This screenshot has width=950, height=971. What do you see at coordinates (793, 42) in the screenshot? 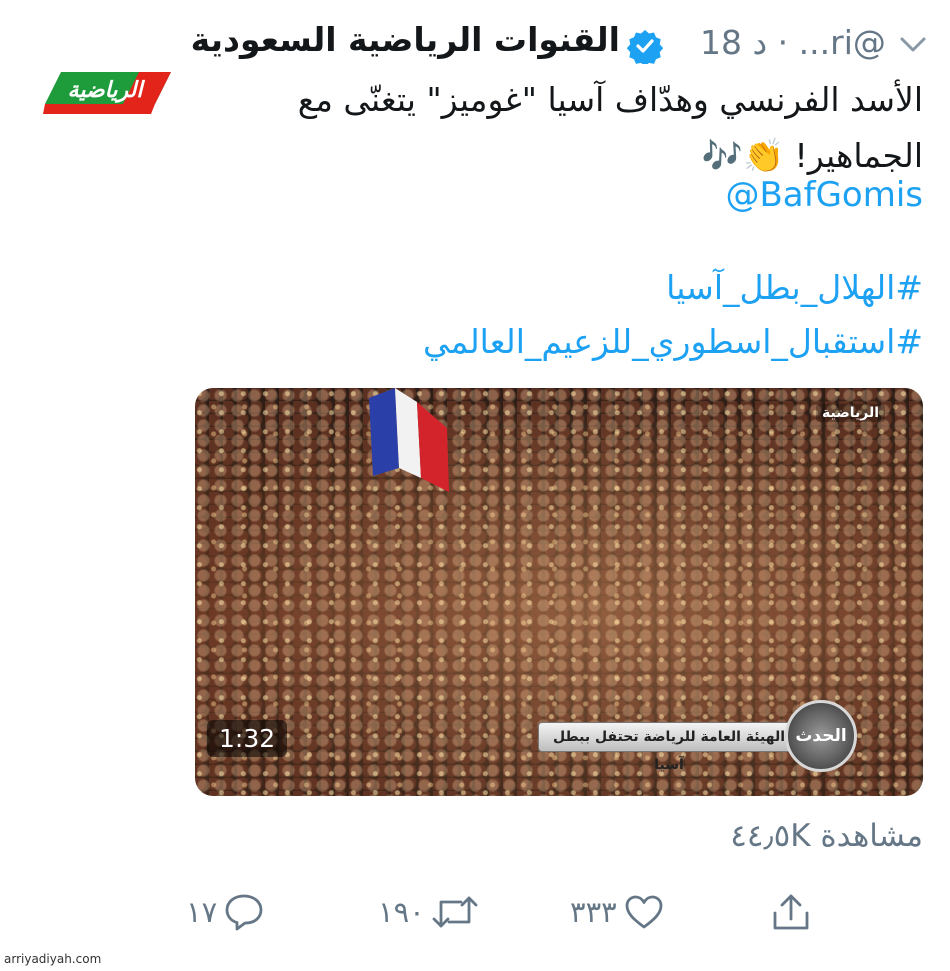
I see `handle-and-timestamp: 18 د · ...ri@` at bounding box center [793, 42].